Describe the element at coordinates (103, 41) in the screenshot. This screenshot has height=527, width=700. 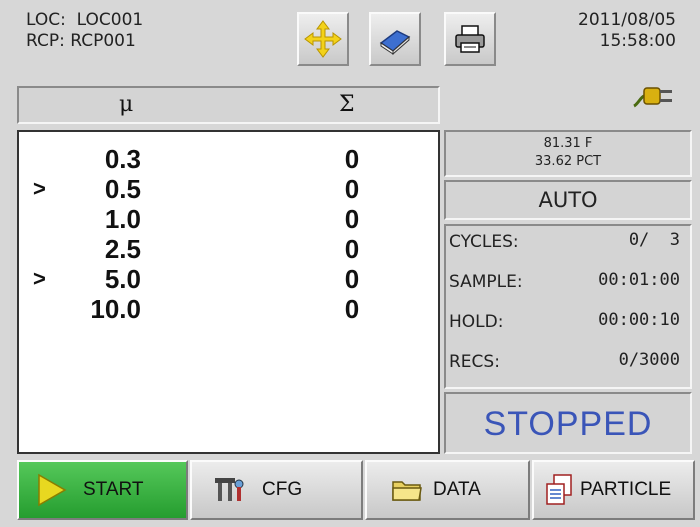
I see `rcp-value: RCP001` at that location.